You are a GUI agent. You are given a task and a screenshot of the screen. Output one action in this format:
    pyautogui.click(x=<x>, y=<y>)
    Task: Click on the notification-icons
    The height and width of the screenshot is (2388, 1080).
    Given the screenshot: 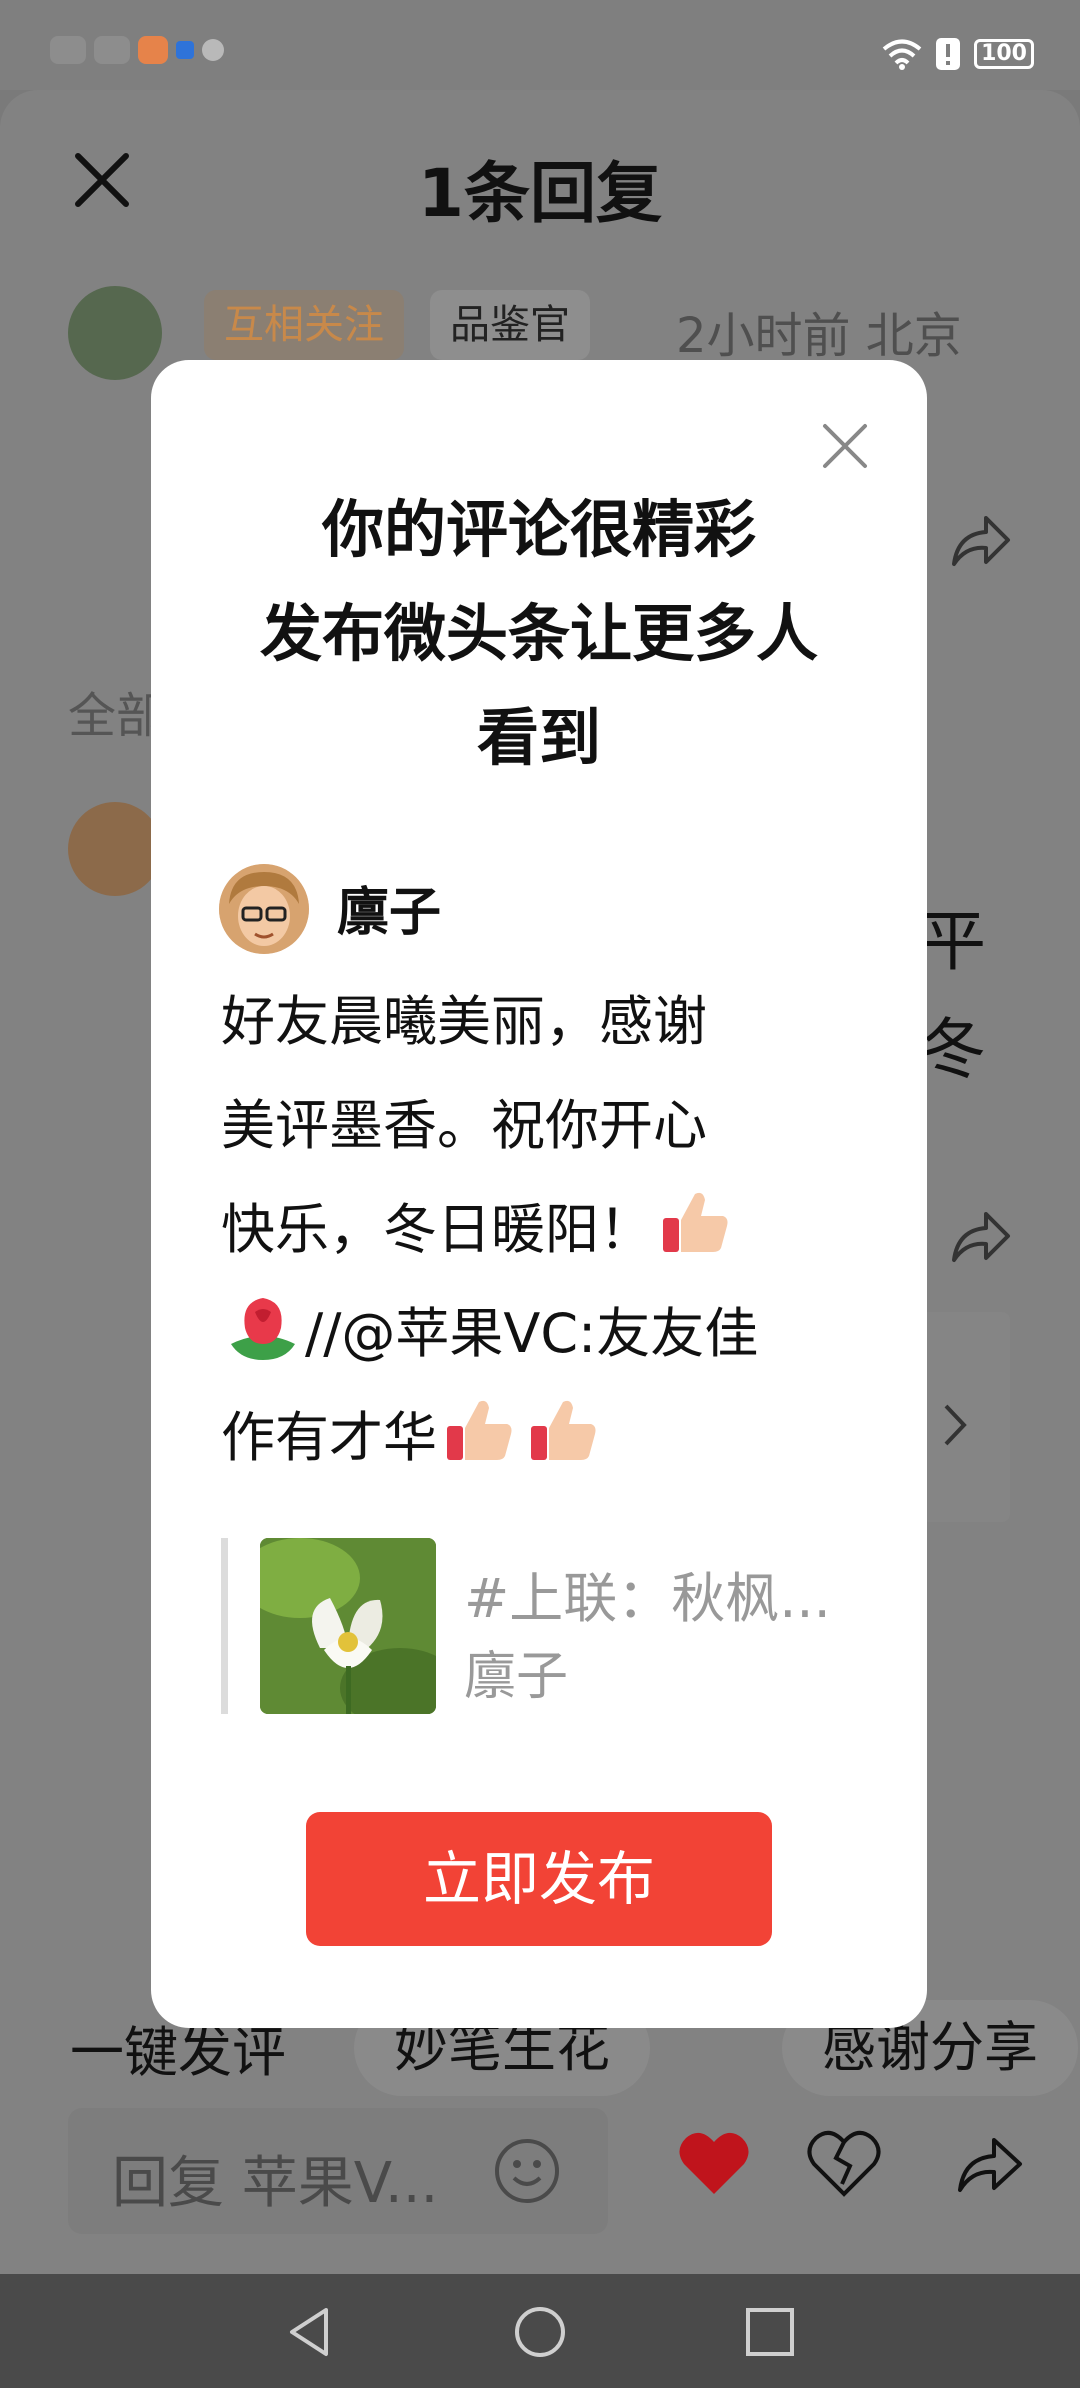 What is the action you would take?
    pyautogui.click(x=137, y=50)
    